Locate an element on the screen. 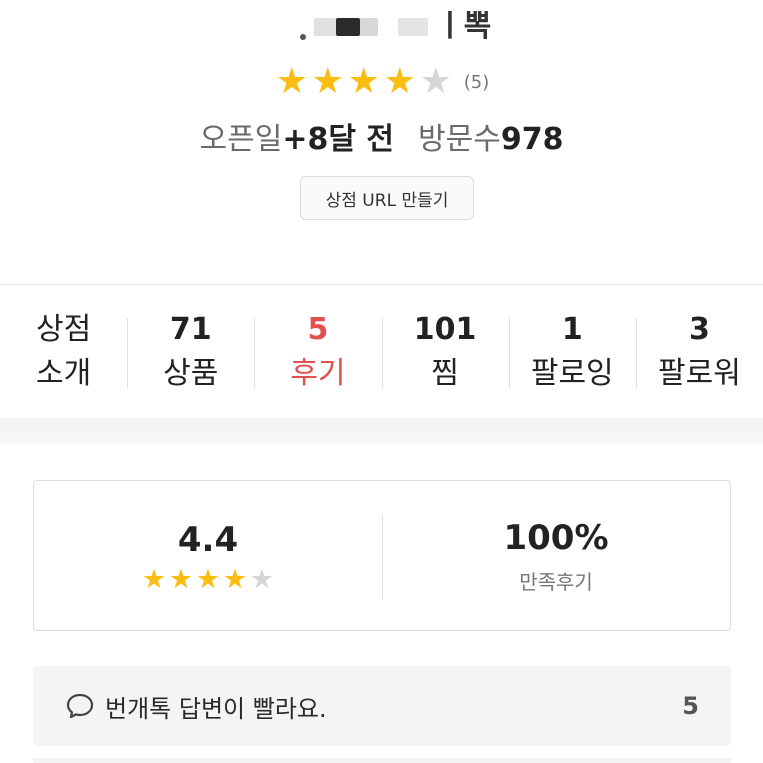 This screenshot has width=763, height=763. shop-meta: 오픈일 +8달 전 방문수 978 is located at coordinates (381, 136).